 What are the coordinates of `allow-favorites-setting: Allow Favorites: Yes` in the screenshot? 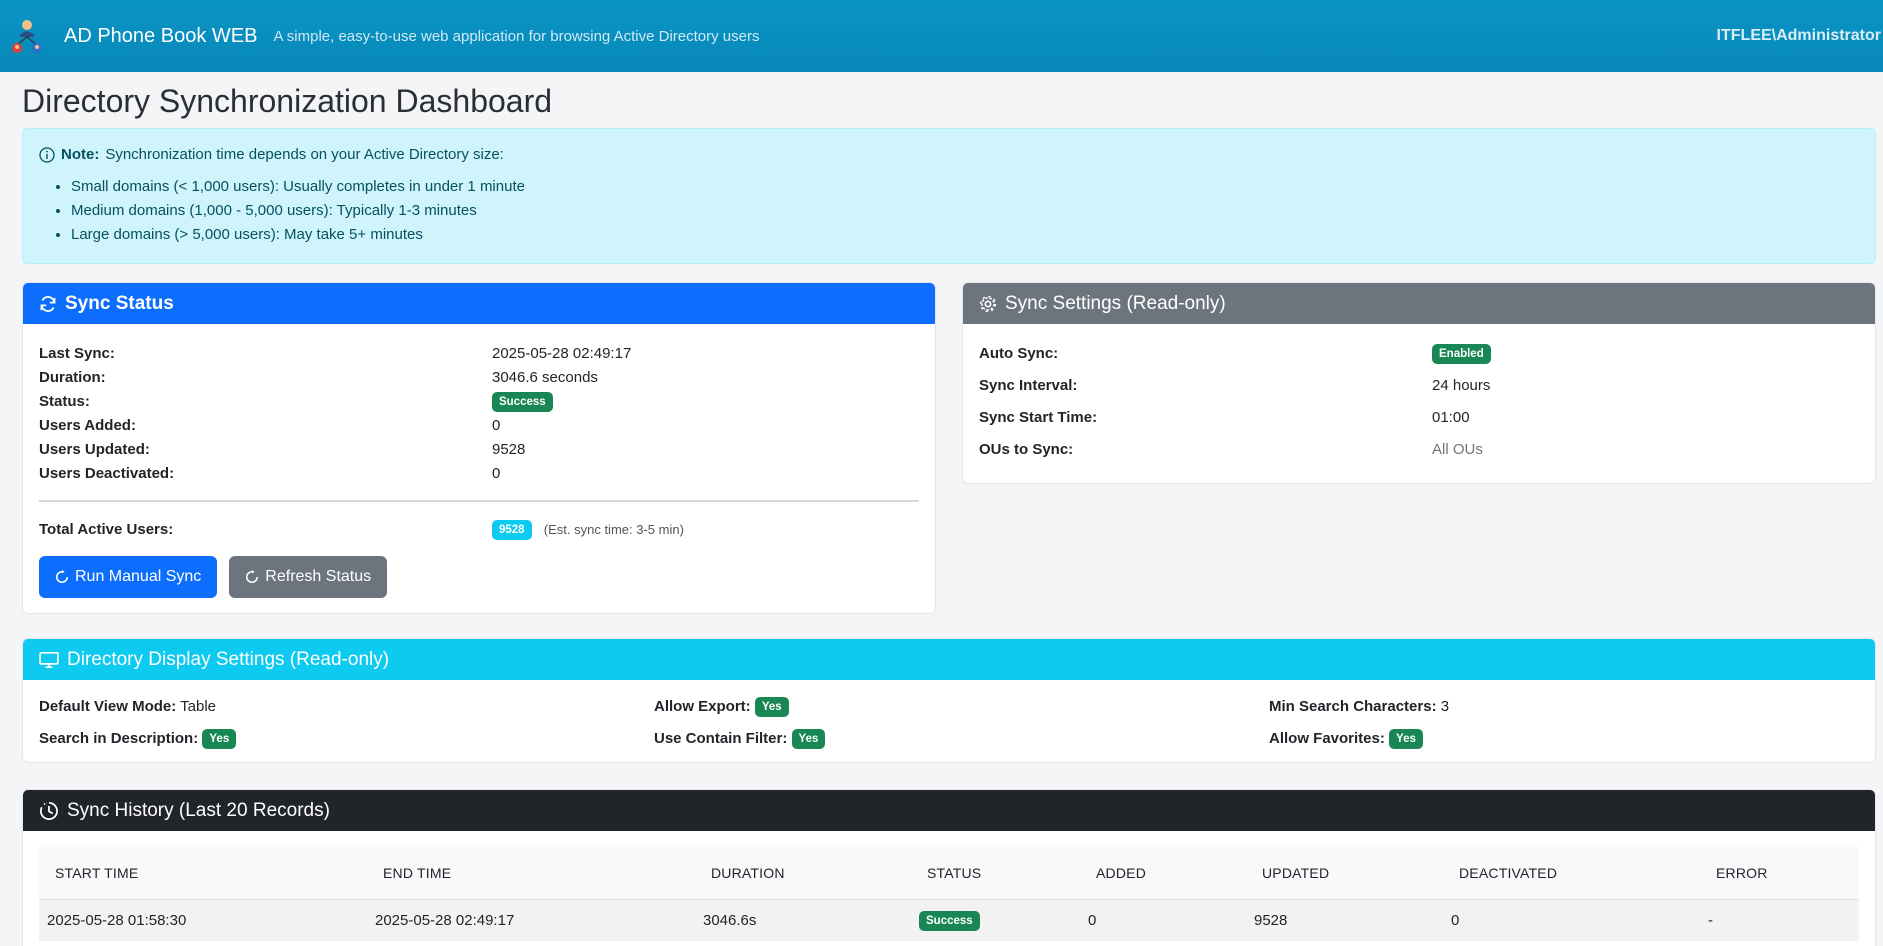 It's located at (1564, 739).